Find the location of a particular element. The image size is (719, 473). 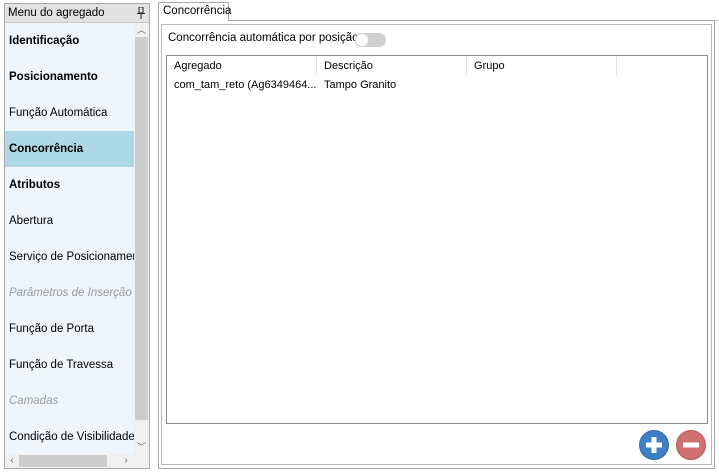

add-button is located at coordinates (654, 445).